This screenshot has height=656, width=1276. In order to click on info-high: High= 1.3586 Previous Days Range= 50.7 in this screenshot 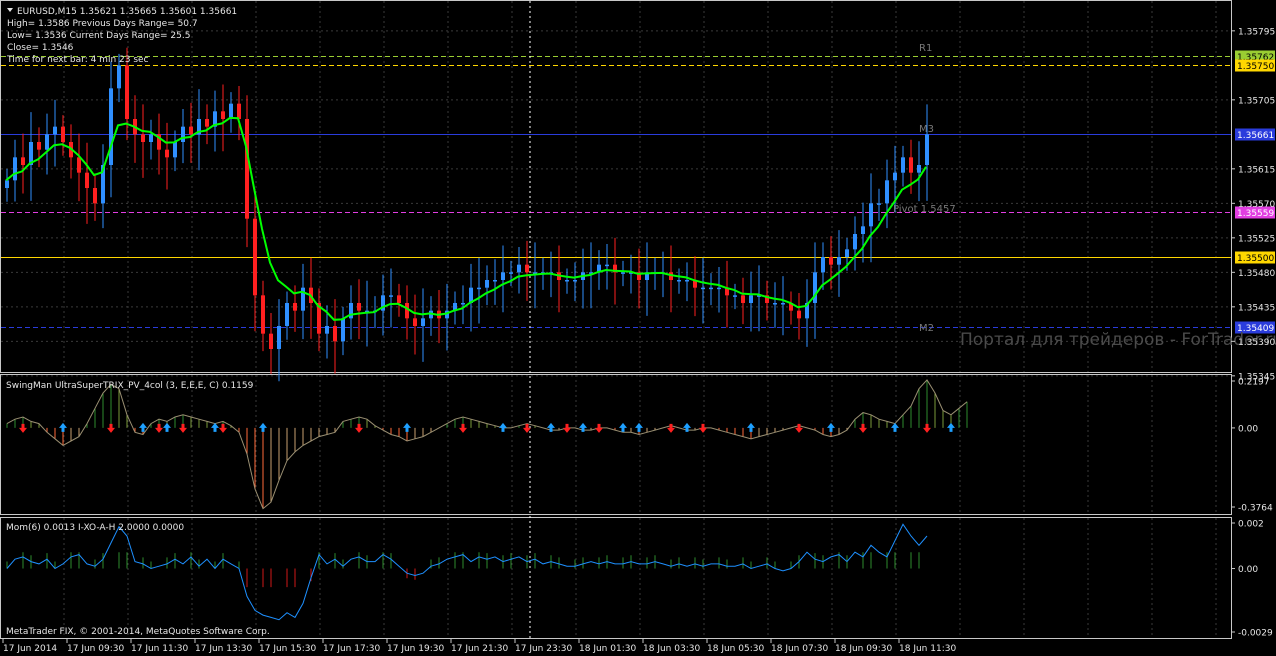, I will do `click(102, 24)`.